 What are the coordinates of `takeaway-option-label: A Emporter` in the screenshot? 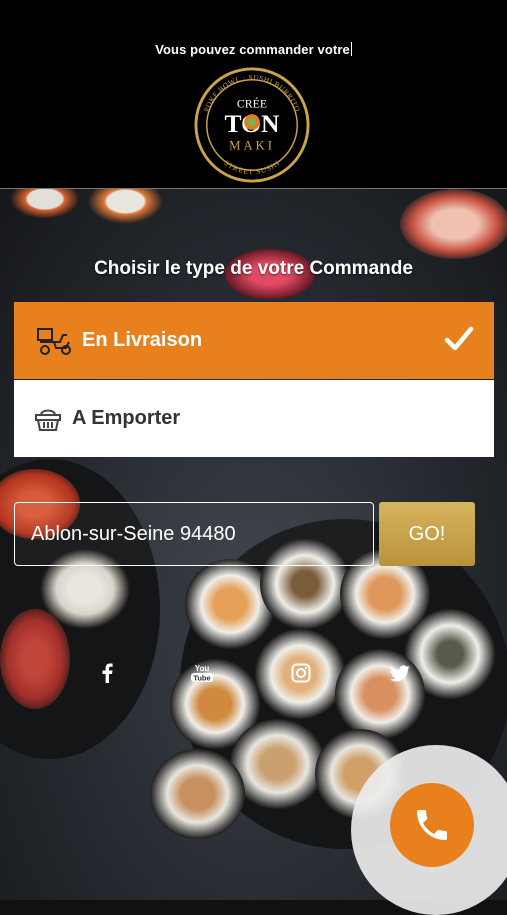 It's located at (126, 418).